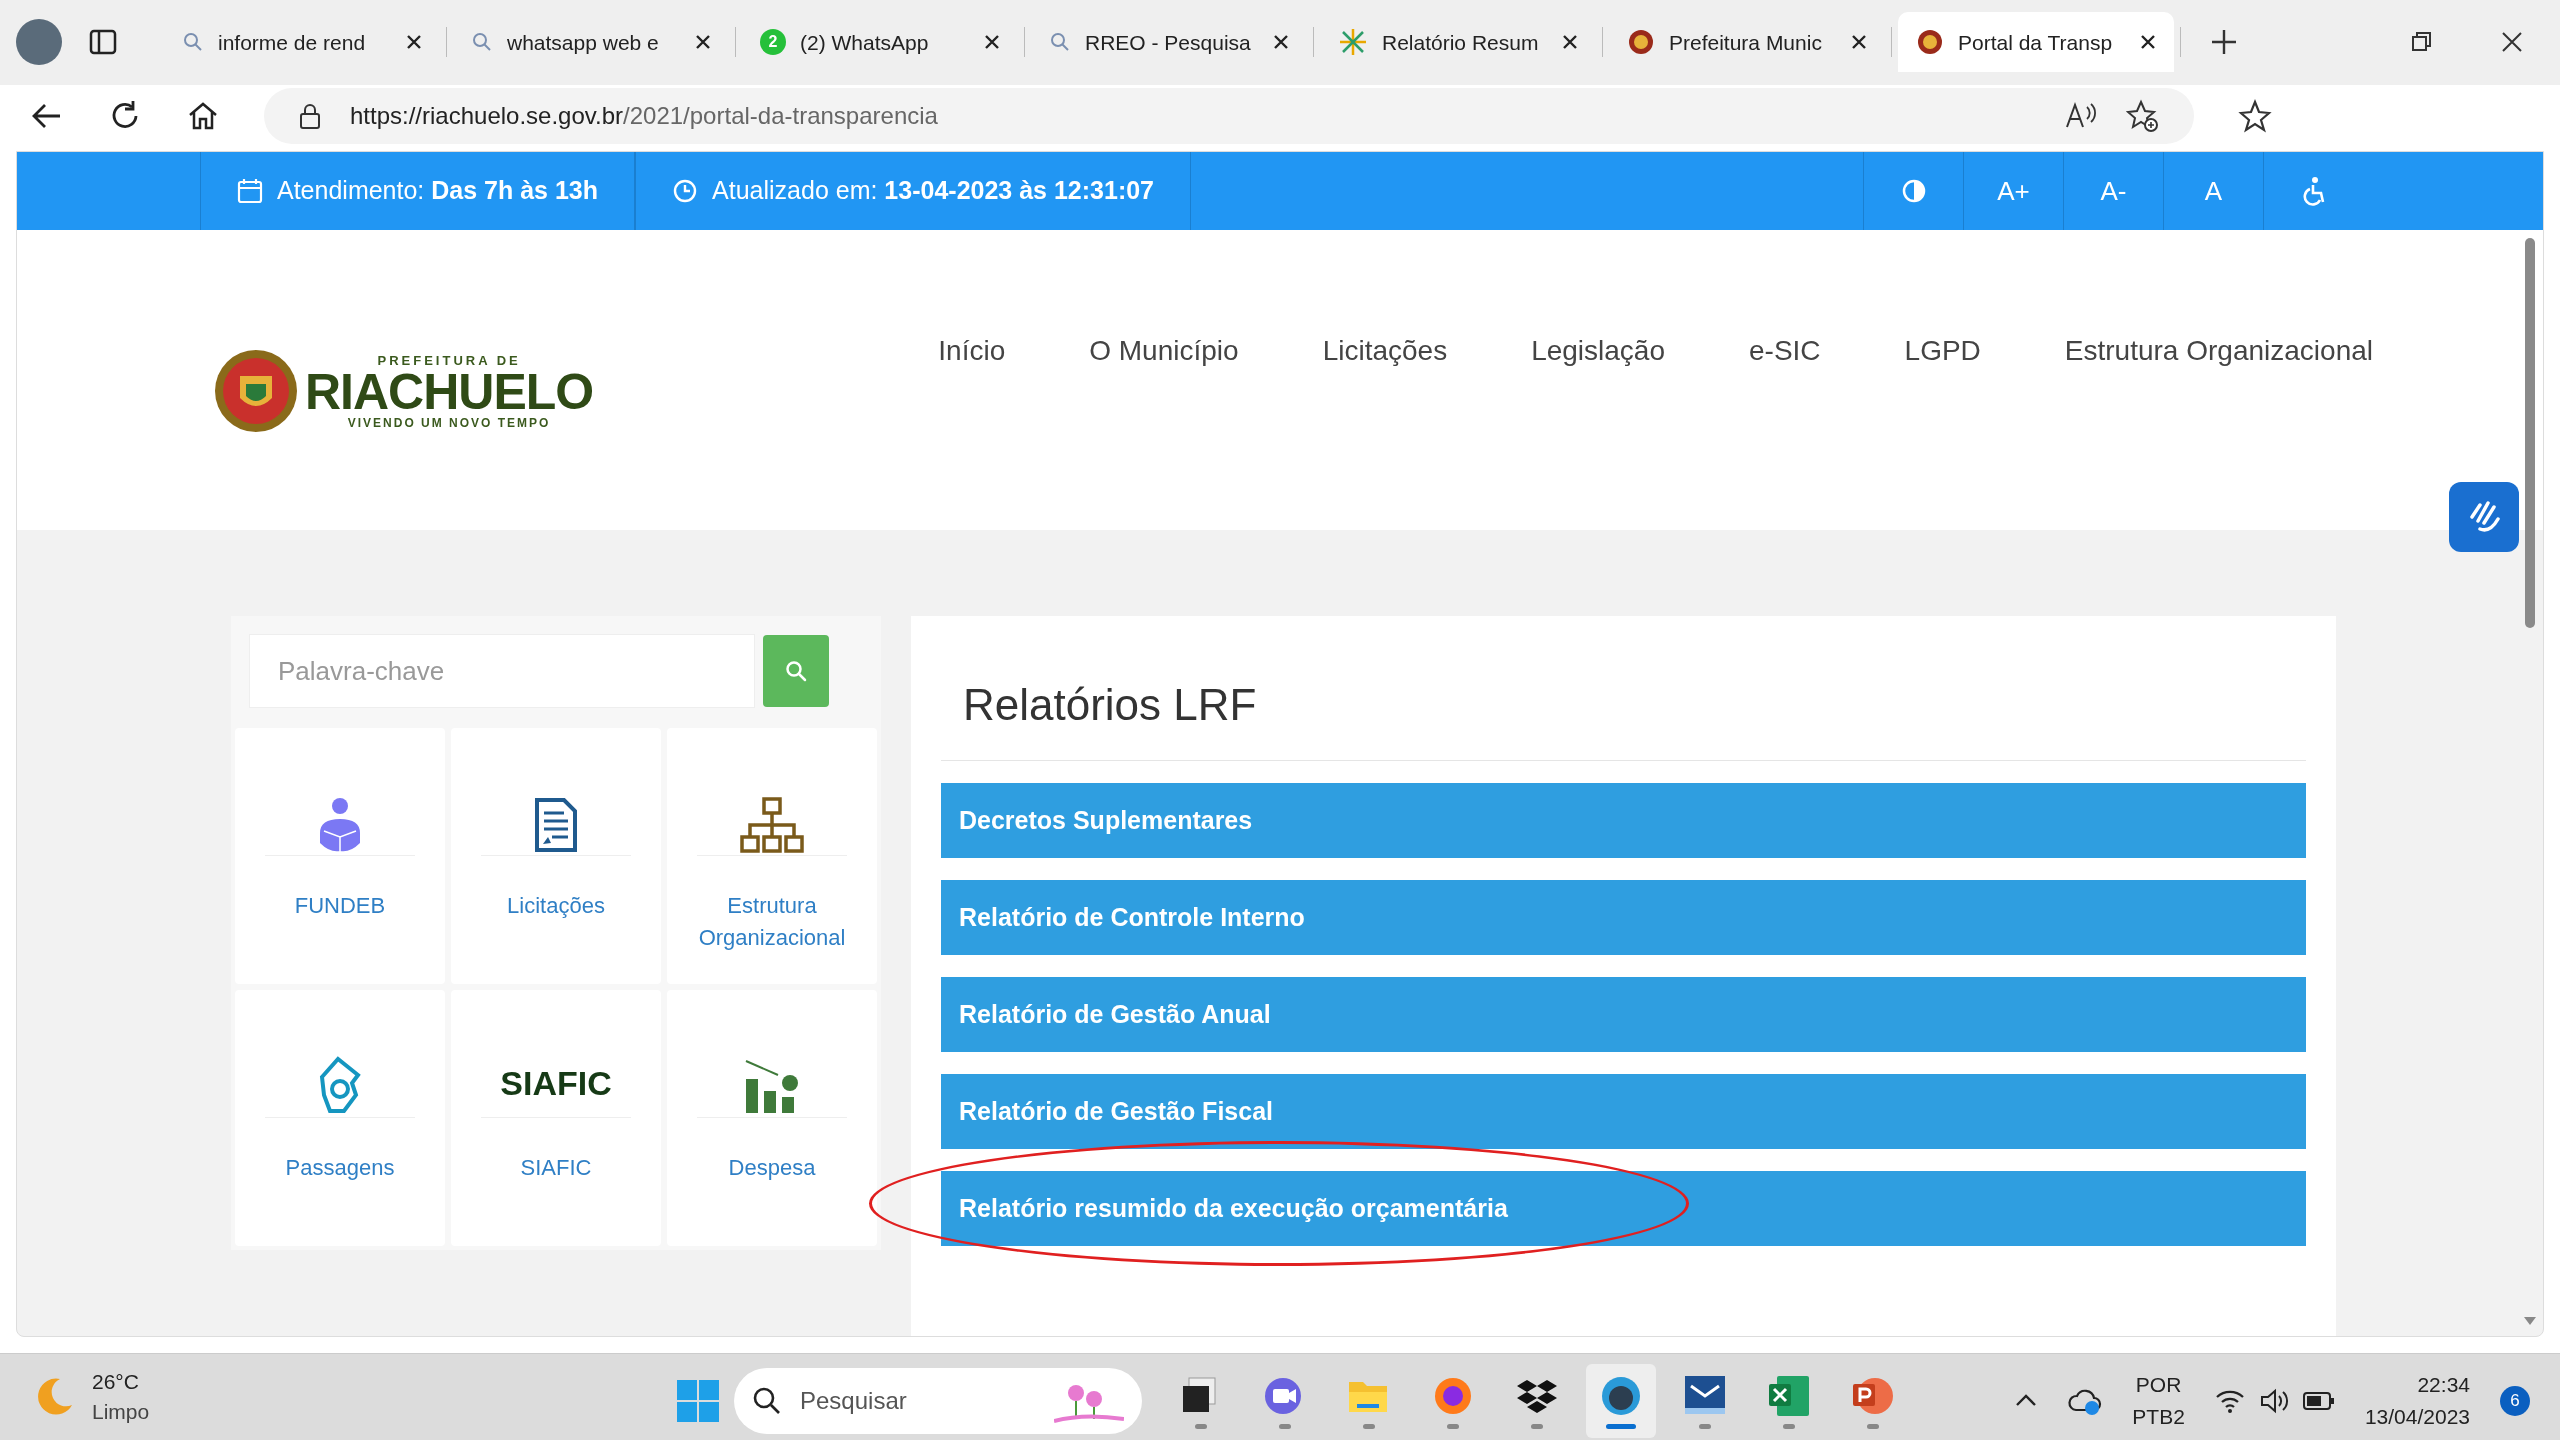 Image resolution: width=2560 pixels, height=1440 pixels. I want to click on star-burst-icon, so click(1353, 42).